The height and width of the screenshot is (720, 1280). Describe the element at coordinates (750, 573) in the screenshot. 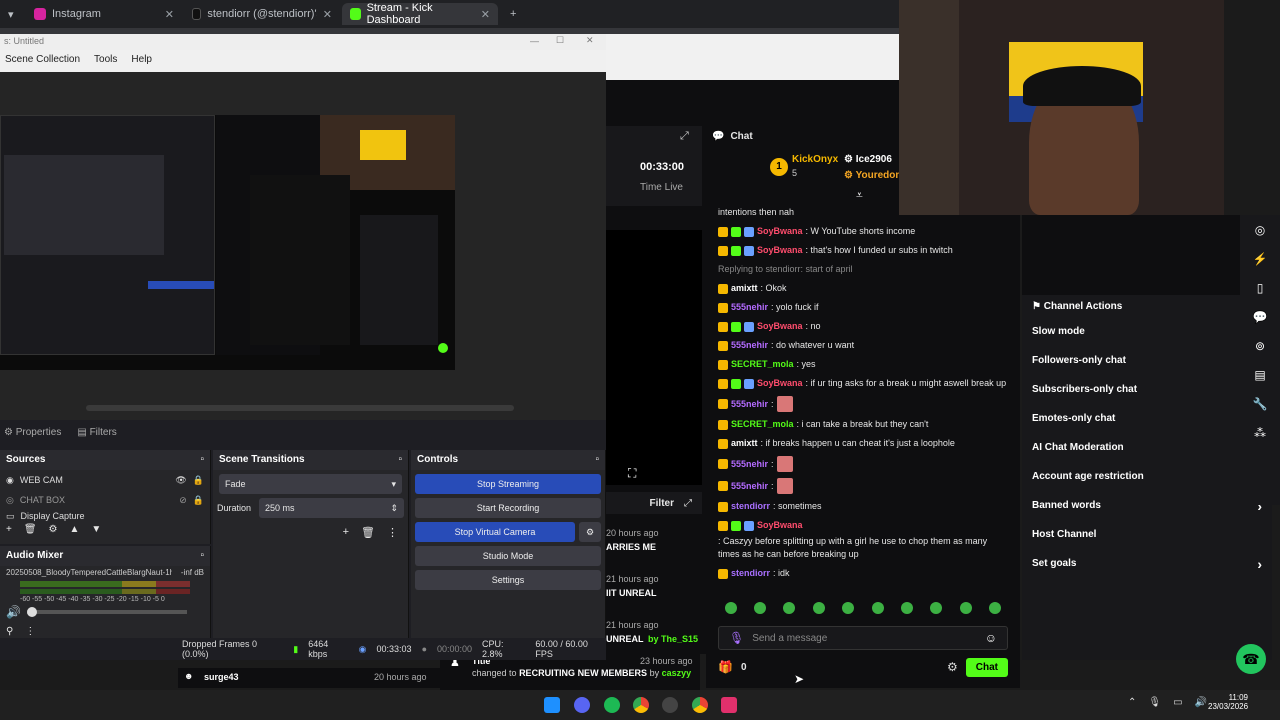

I see `chat-username: stendiorr` at that location.